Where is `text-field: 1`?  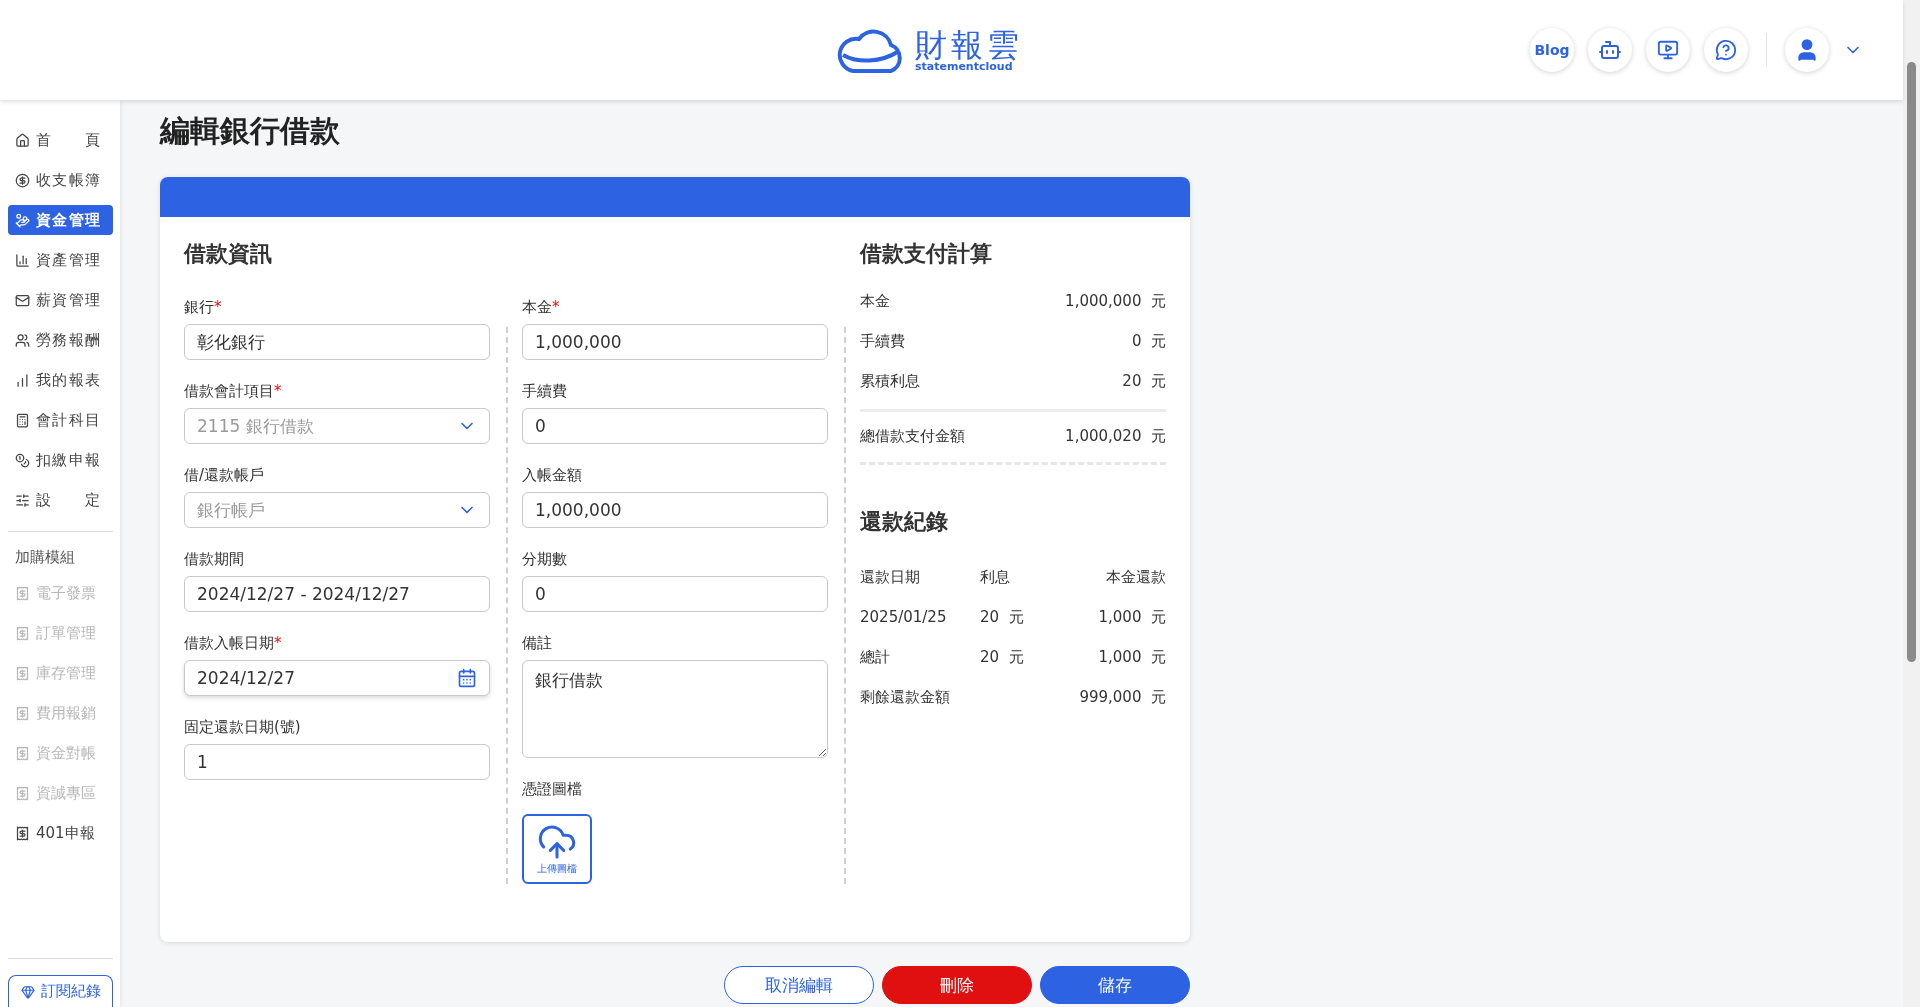 text-field: 1 is located at coordinates (337, 762).